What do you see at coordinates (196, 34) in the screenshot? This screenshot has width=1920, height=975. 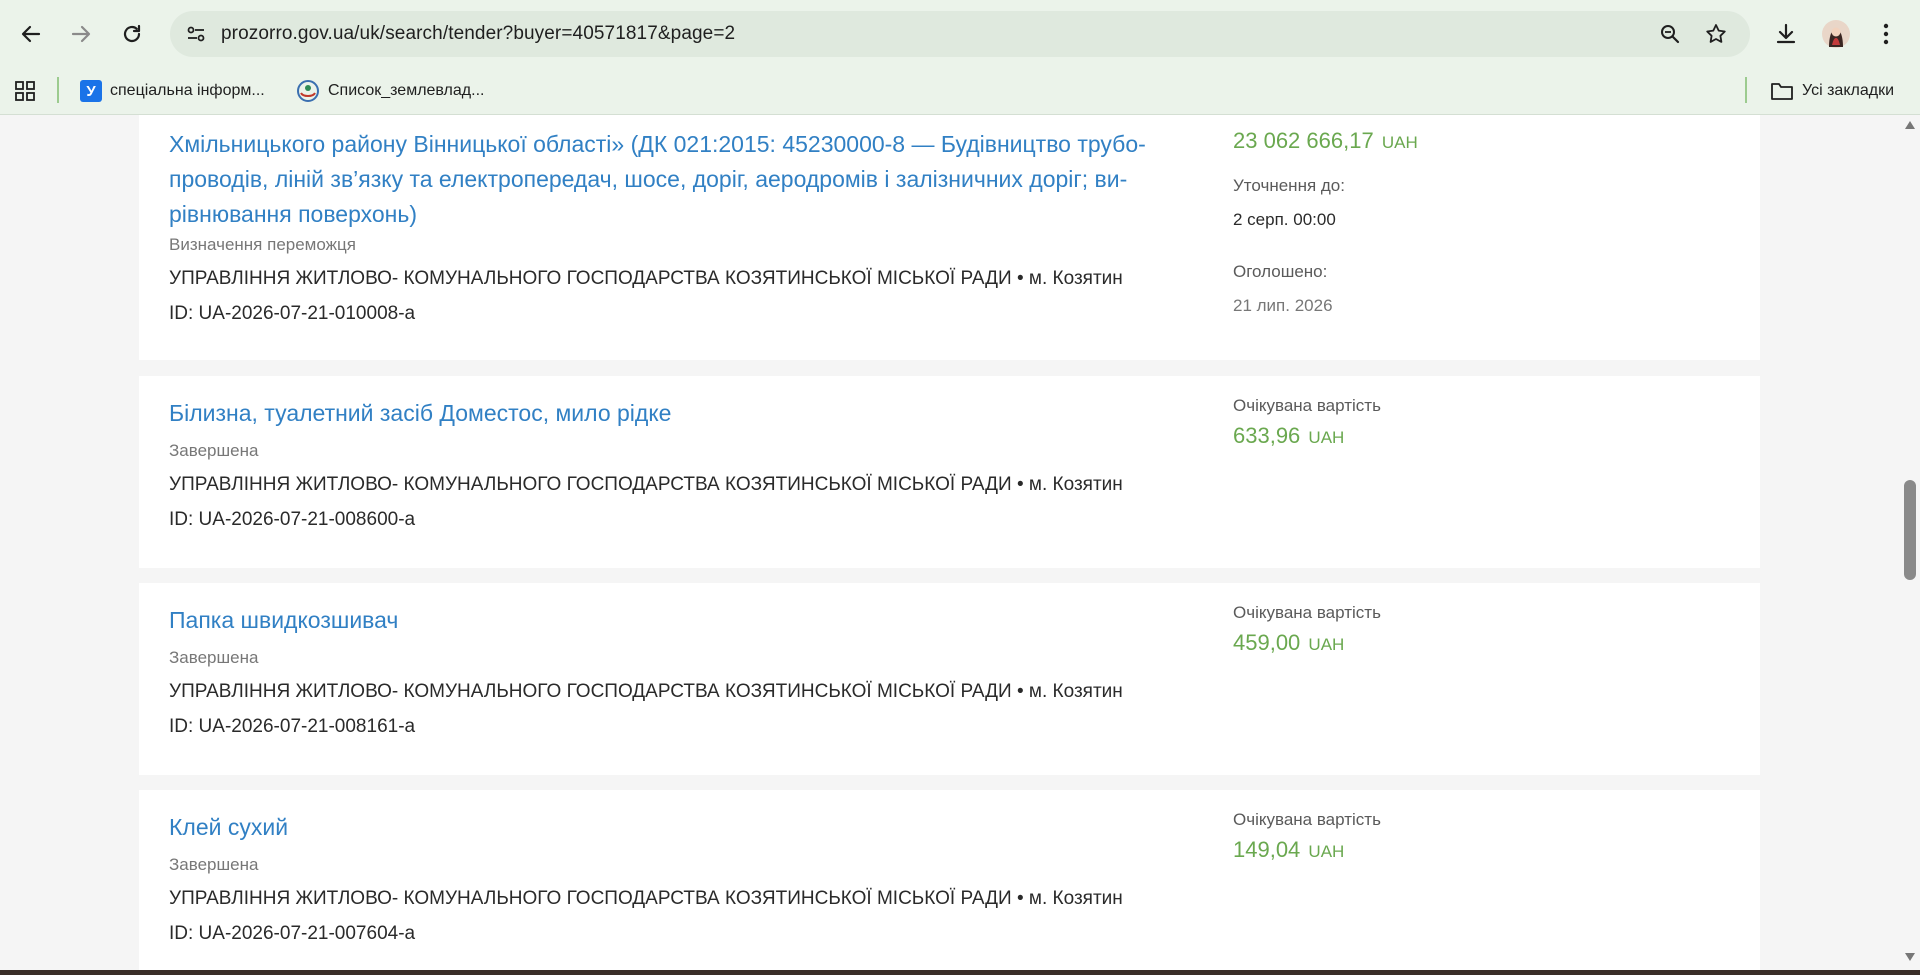 I see `site-settings-icon` at bounding box center [196, 34].